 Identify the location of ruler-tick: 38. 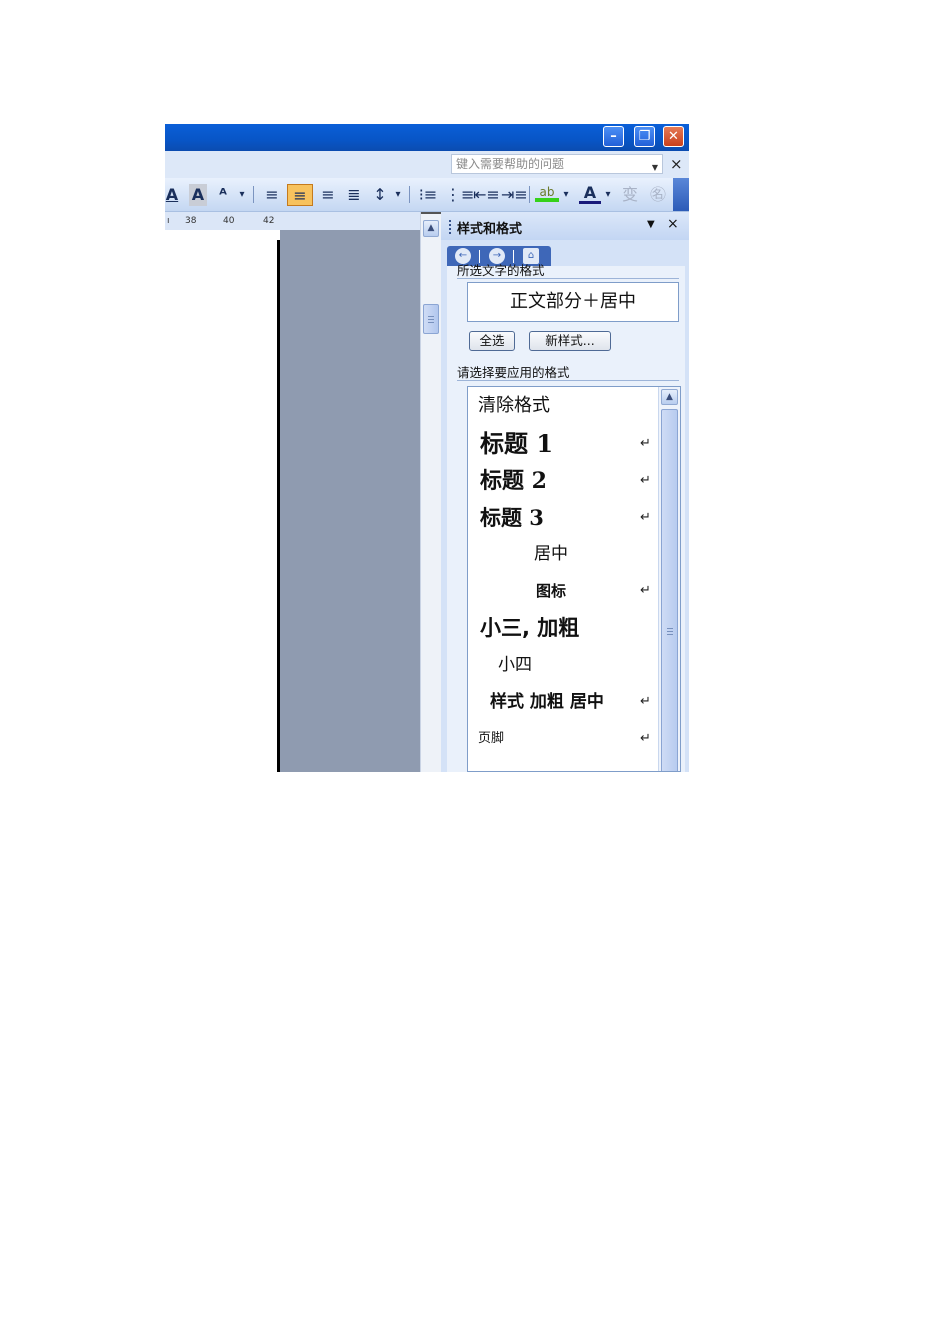
(191, 221).